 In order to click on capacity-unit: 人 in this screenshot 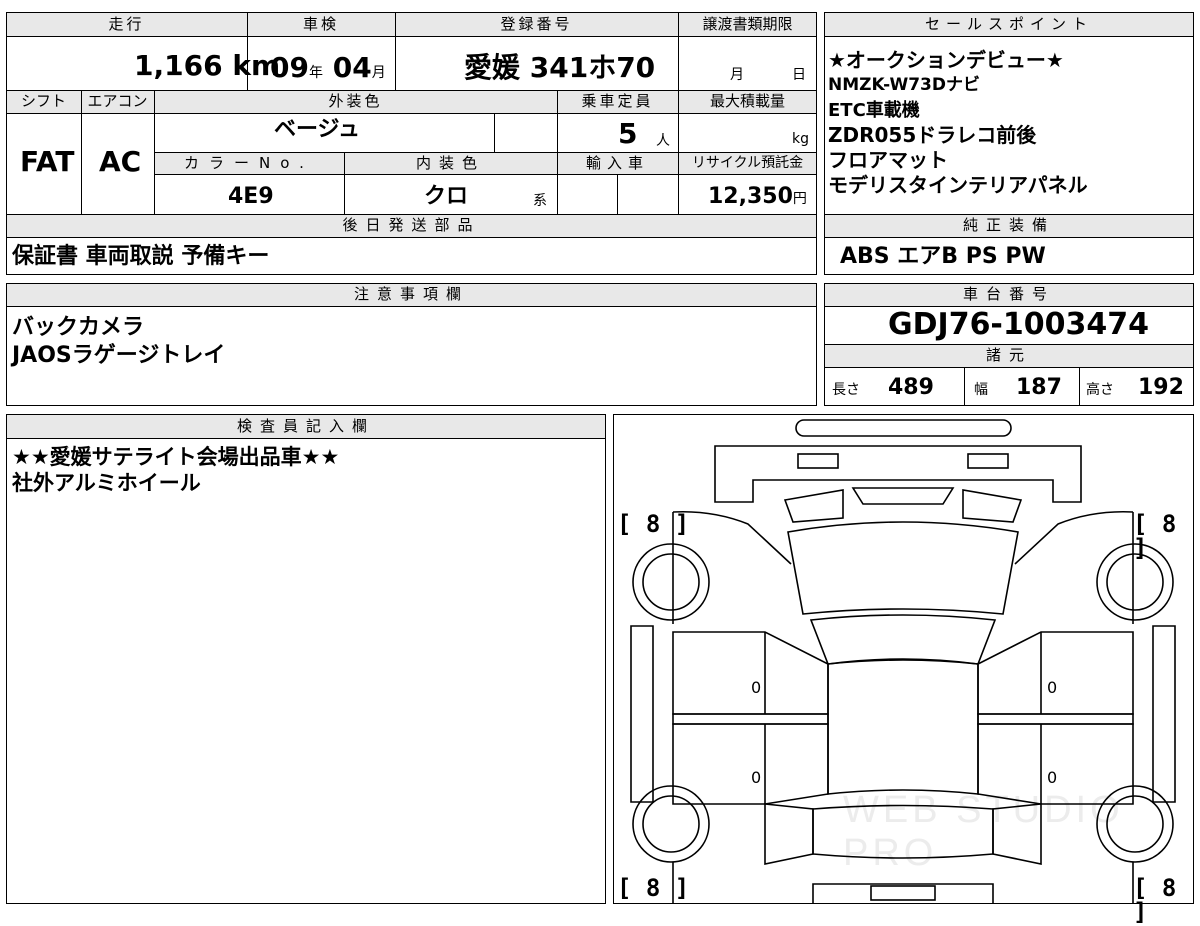, I will do `click(663, 141)`.